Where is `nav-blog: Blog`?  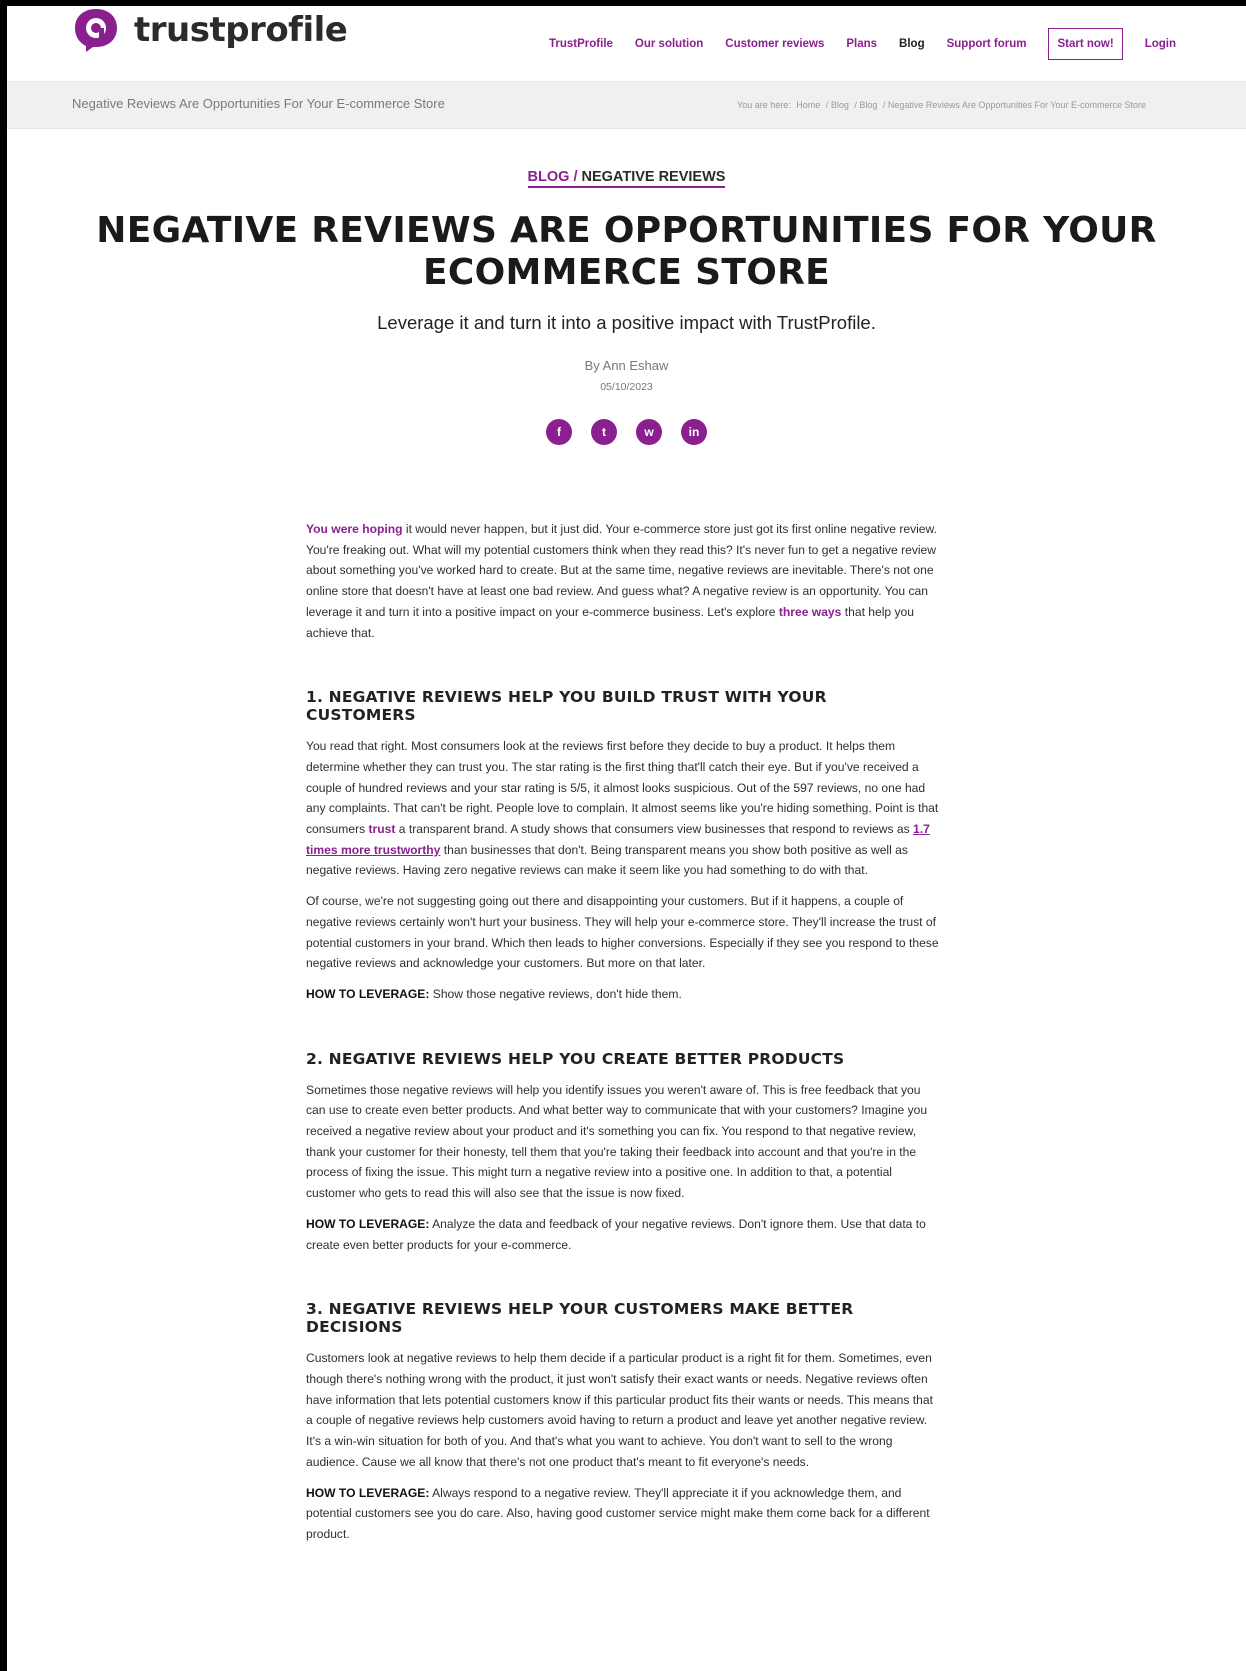 nav-blog: Blog is located at coordinates (912, 44).